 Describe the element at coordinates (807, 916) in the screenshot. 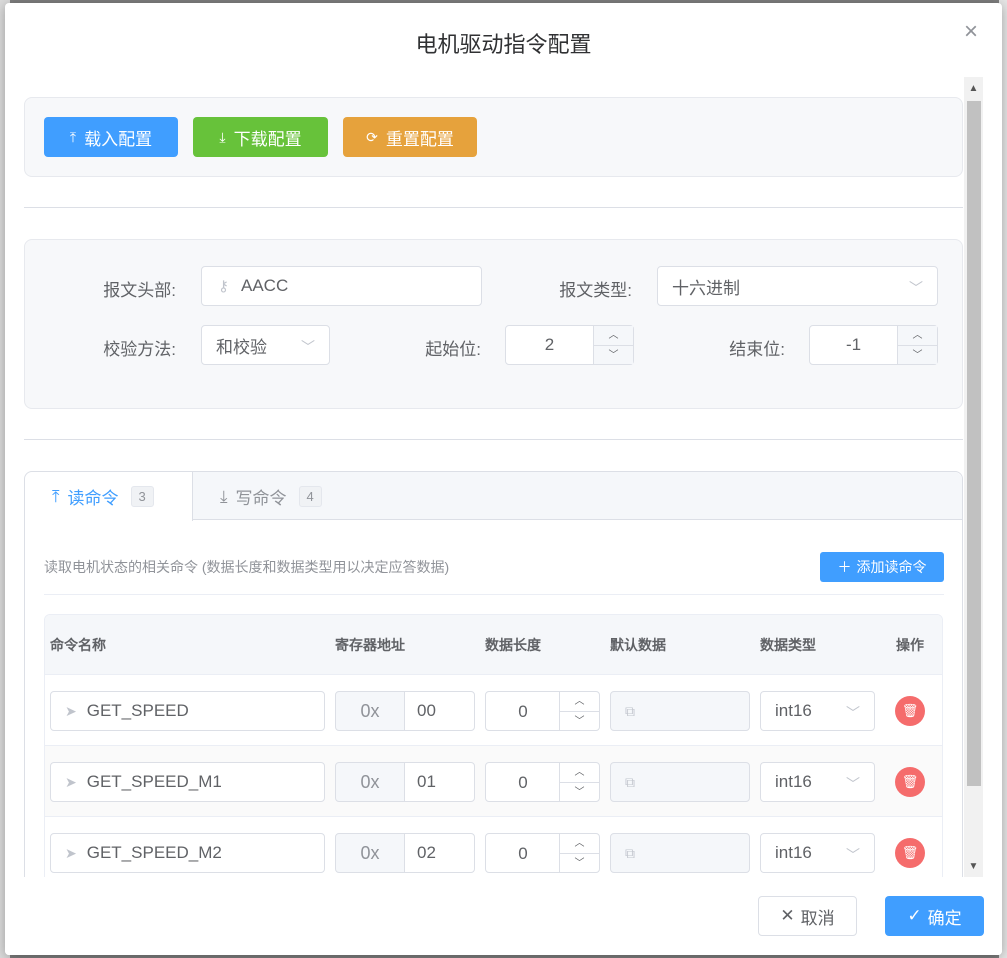

I see `cancel-button: ✕ 取消` at that location.